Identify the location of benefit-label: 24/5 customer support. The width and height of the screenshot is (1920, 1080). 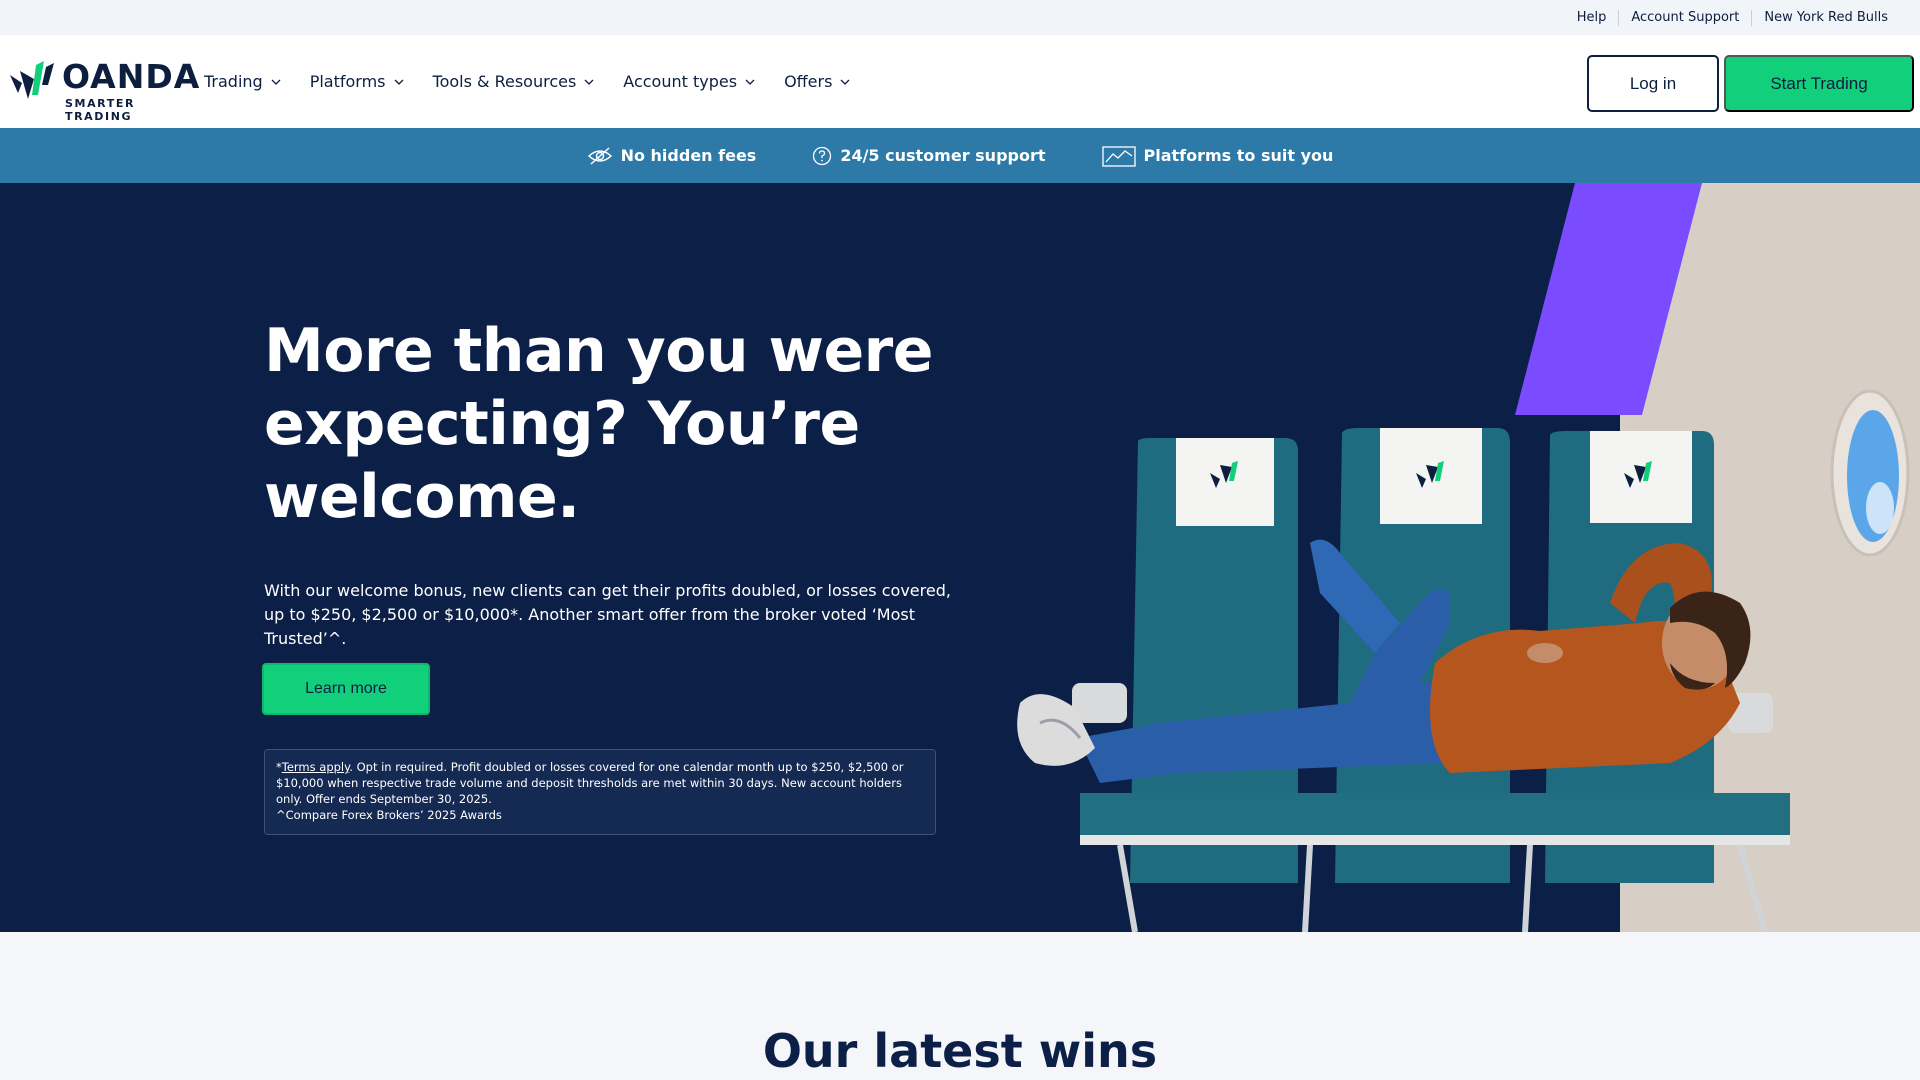
(943, 155).